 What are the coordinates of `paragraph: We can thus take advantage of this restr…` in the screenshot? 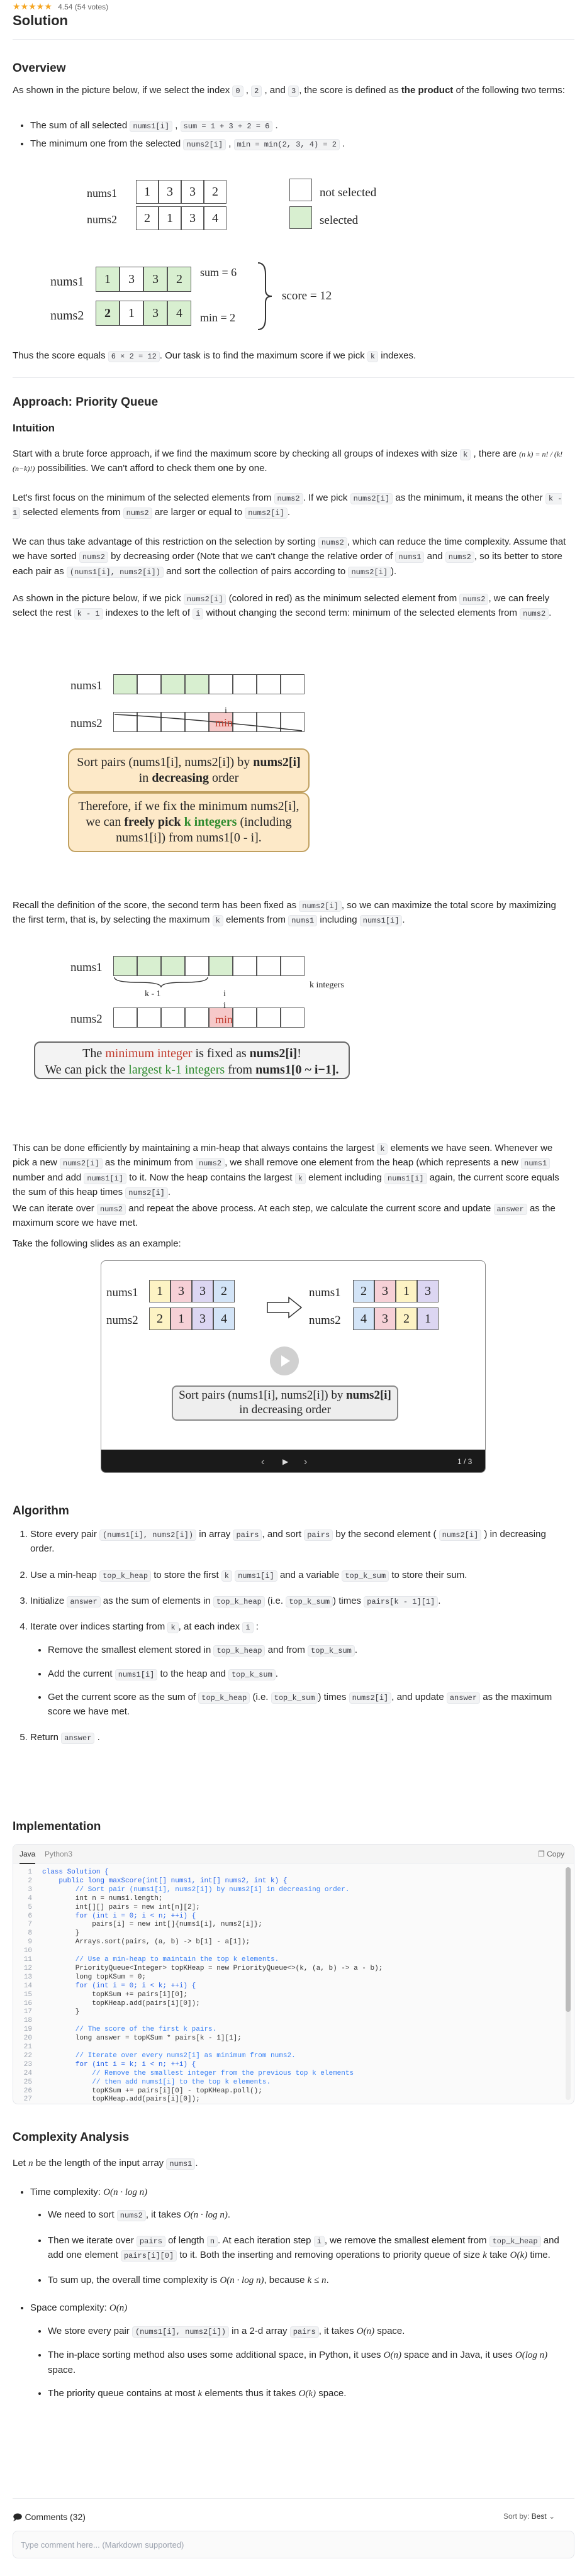 It's located at (289, 557).